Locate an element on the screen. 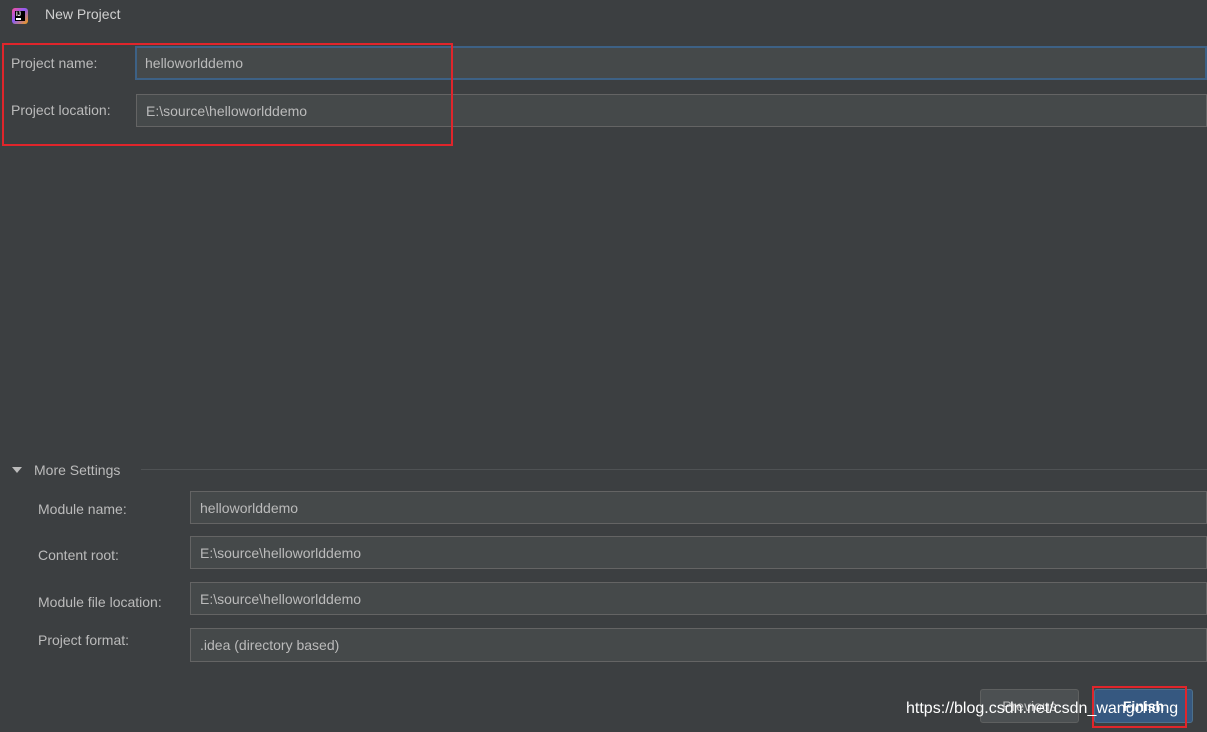 The height and width of the screenshot is (732, 1207). content-root-label: Content root: is located at coordinates (78, 555).